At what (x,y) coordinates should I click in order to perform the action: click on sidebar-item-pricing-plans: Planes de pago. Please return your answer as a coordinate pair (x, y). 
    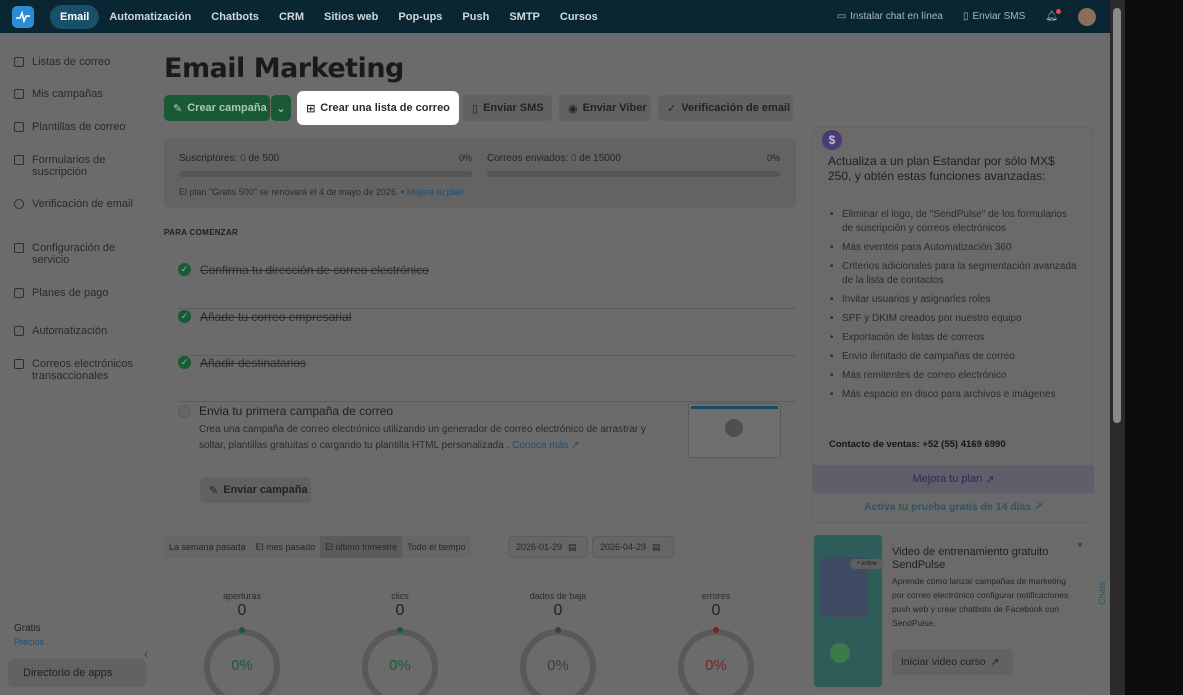
    Looking at the image, I should click on (79, 293).